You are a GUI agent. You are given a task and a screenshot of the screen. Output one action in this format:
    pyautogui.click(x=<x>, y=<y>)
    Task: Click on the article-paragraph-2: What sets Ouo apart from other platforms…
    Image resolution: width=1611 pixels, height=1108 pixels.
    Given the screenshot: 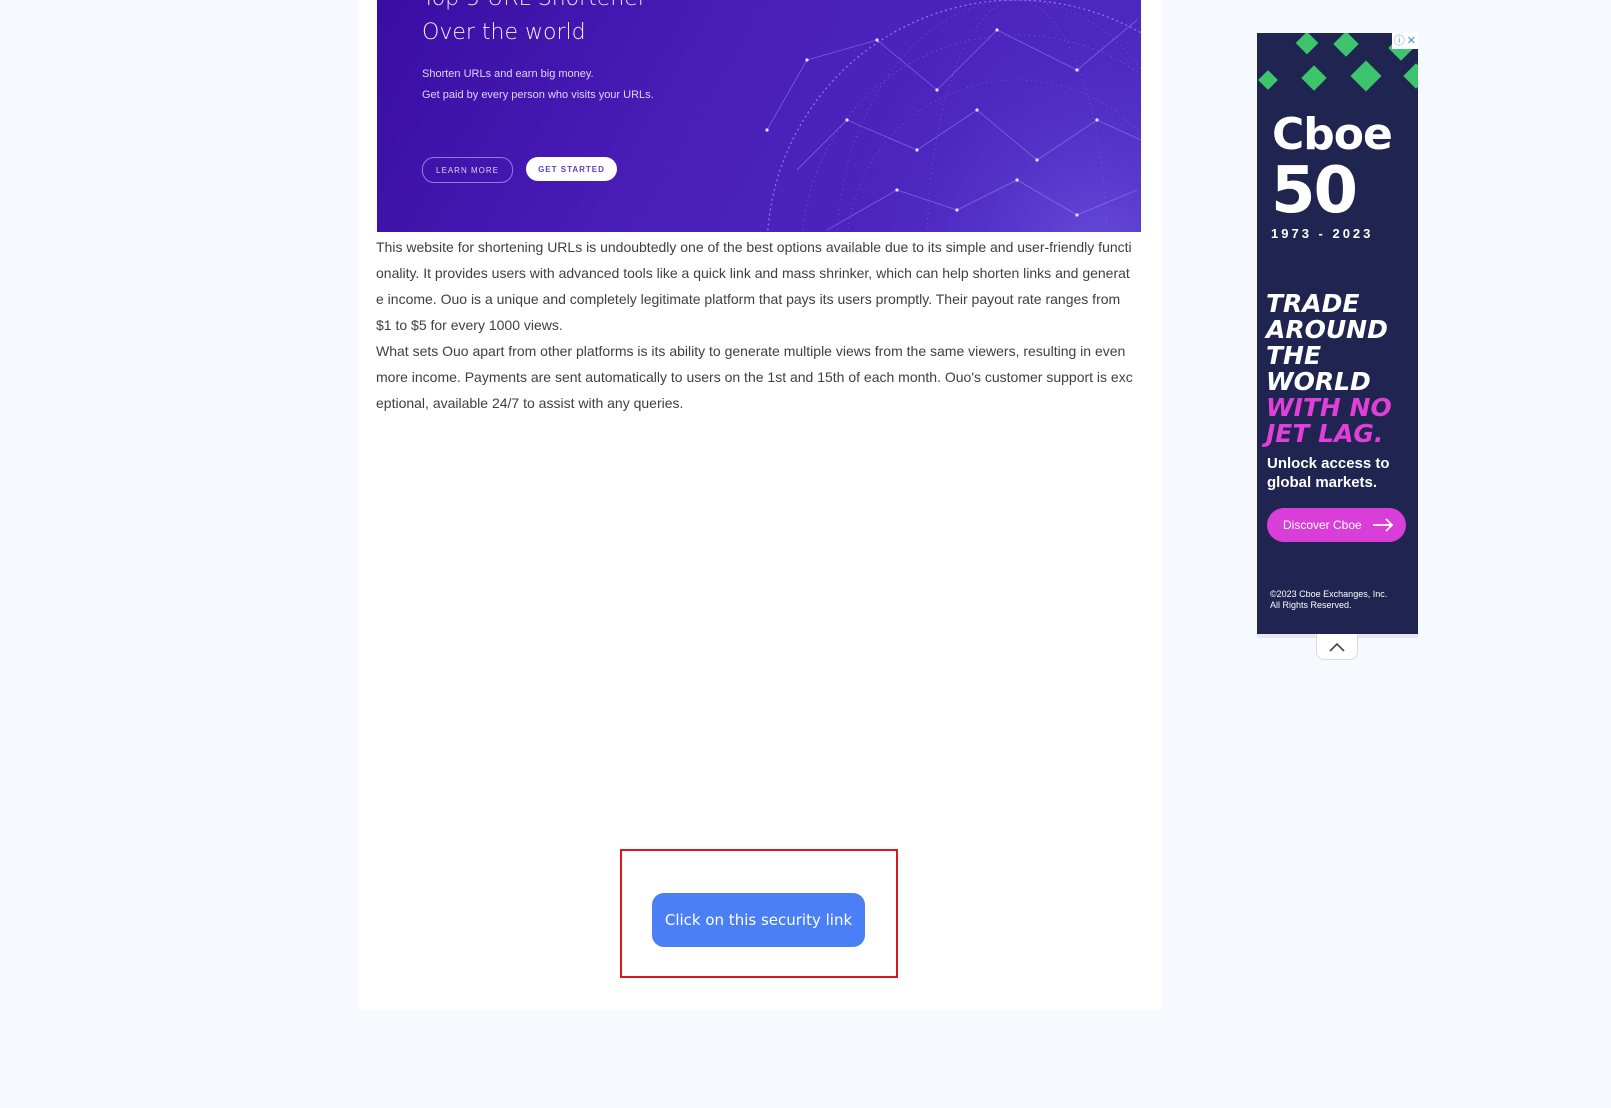 What is the action you would take?
    pyautogui.click(x=754, y=377)
    